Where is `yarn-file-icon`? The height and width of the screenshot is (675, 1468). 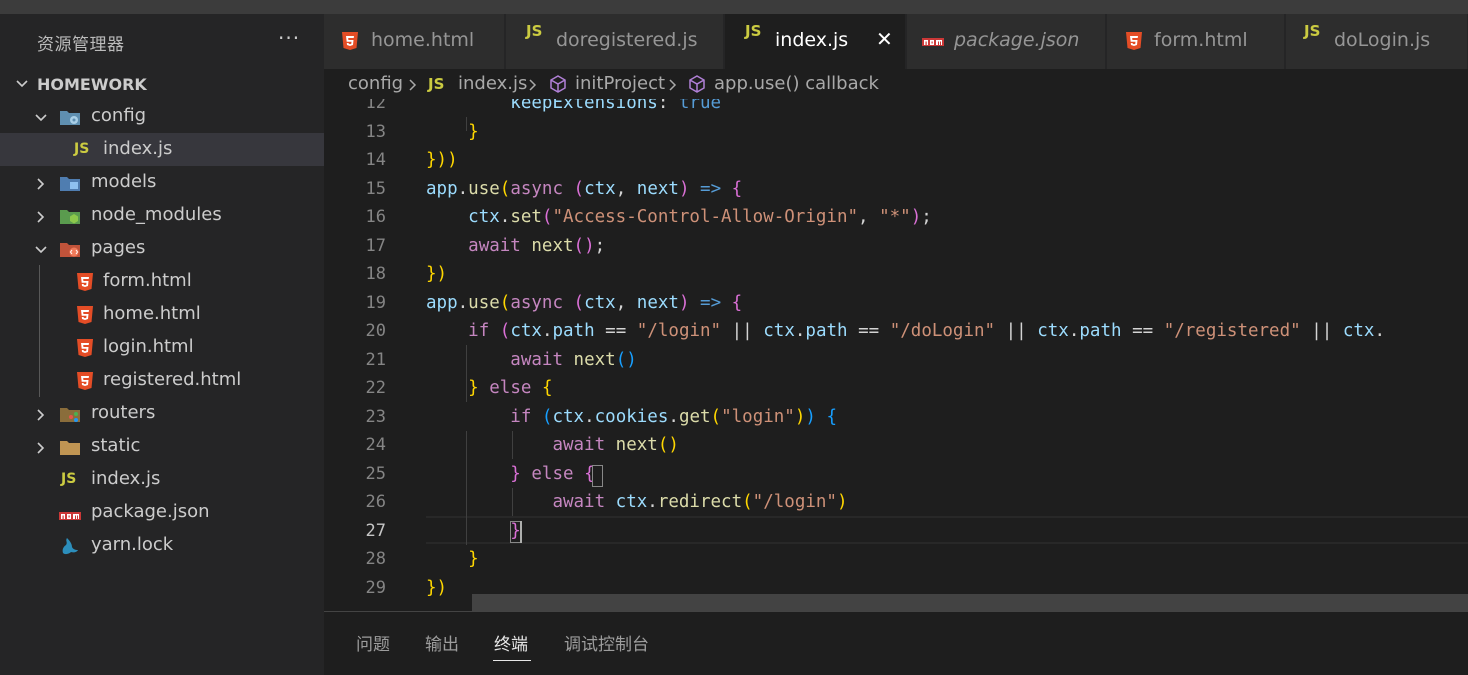
yarn-file-icon is located at coordinates (70, 546).